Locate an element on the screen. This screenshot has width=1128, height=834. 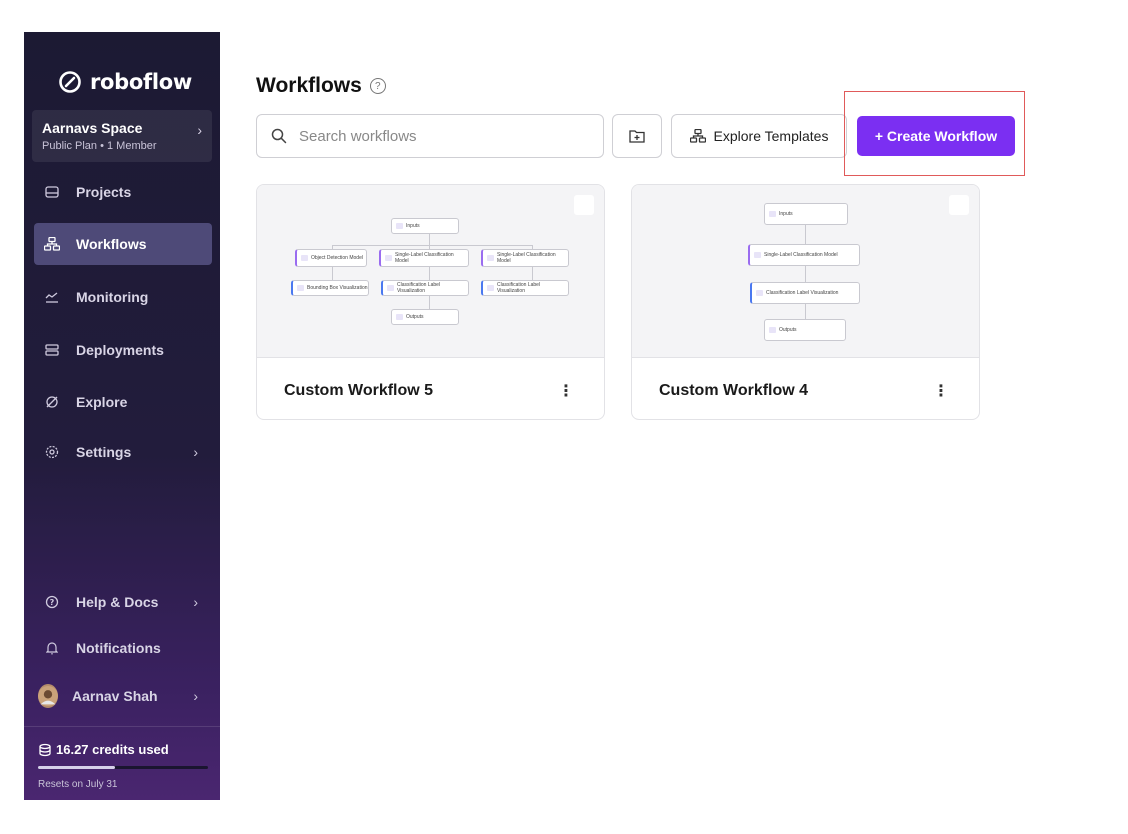
new-folder-button is located at coordinates (637, 136).